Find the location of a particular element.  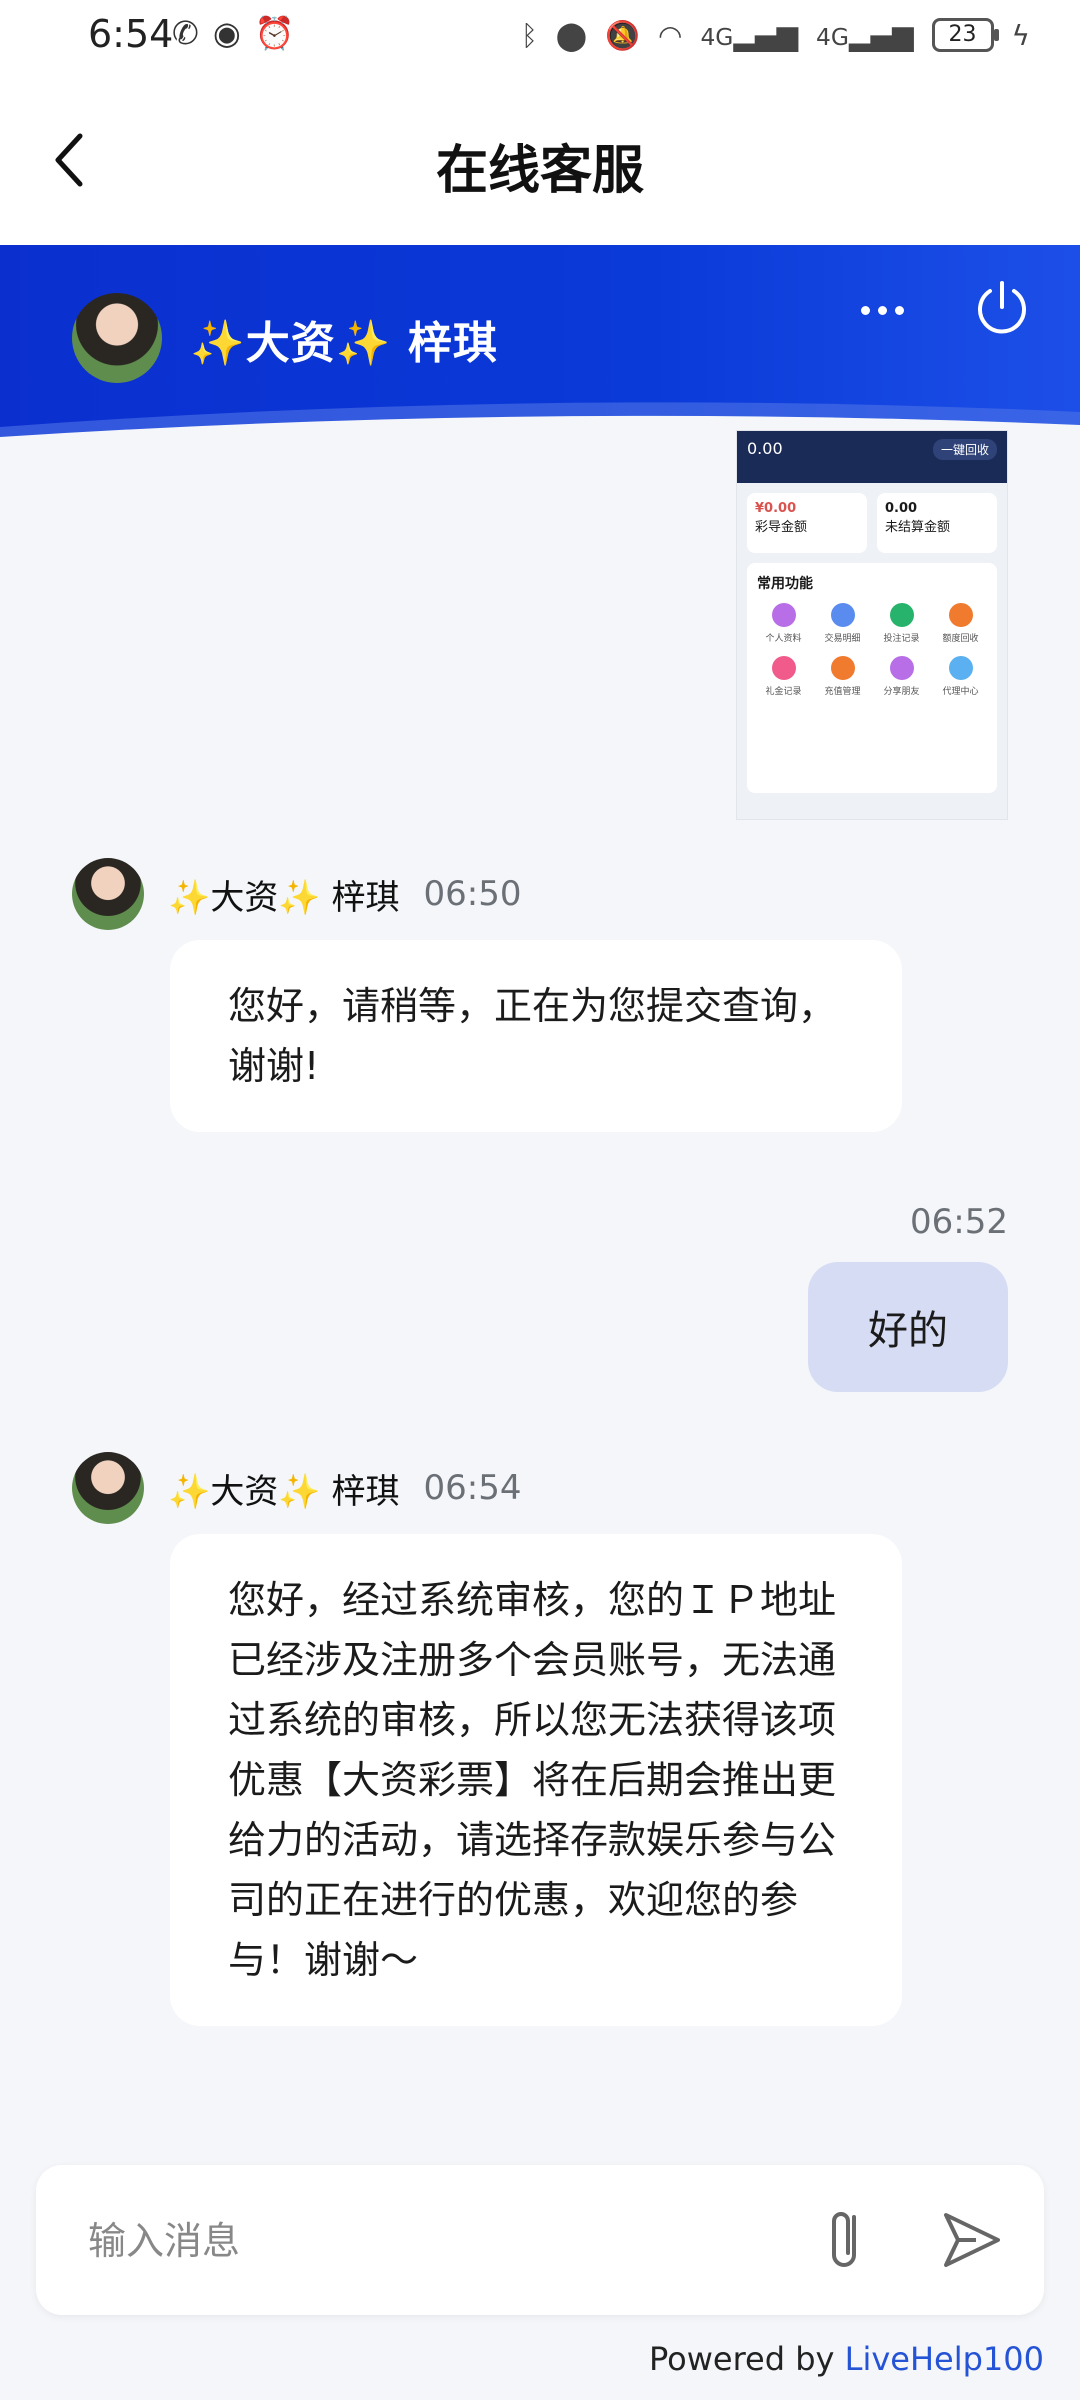

thumb-card: 0.00 未结算金额 is located at coordinates (937, 523).